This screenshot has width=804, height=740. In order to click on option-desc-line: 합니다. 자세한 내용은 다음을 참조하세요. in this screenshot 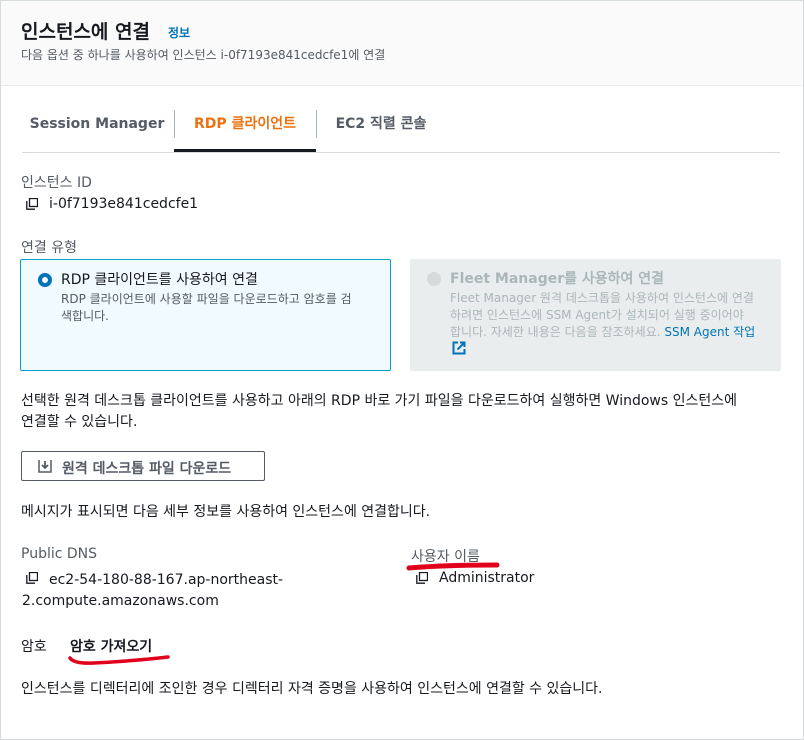, I will do `click(555, 332)`.